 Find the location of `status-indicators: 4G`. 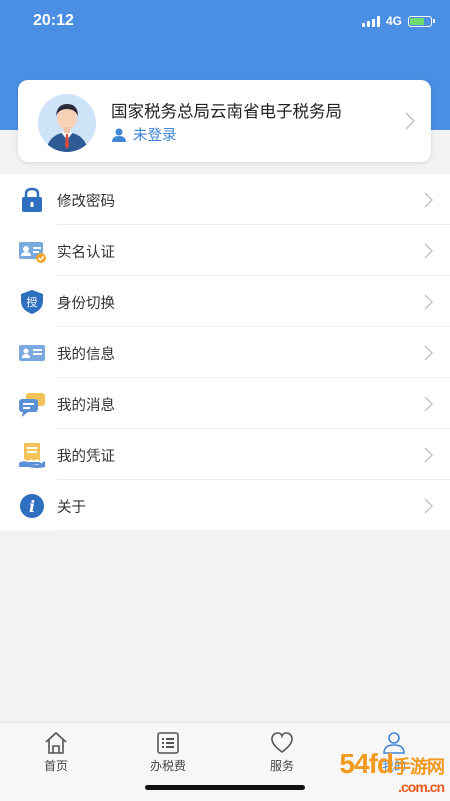

status-indicators: 4G is located at coordinates (398, 21).